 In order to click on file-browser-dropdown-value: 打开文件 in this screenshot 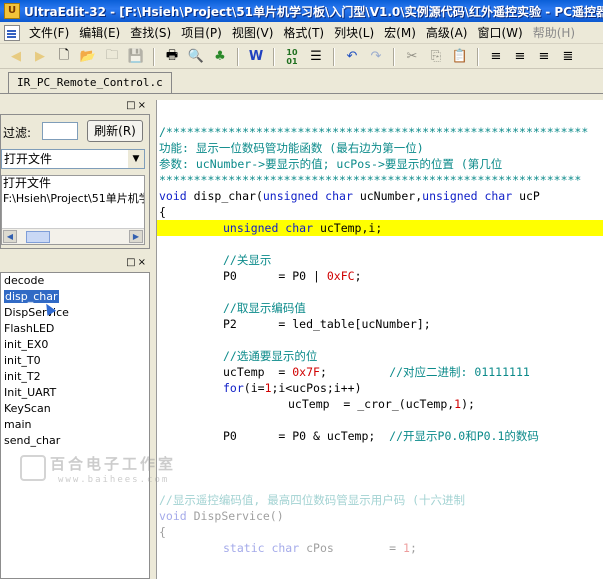, I will do `click(28, 159)`.